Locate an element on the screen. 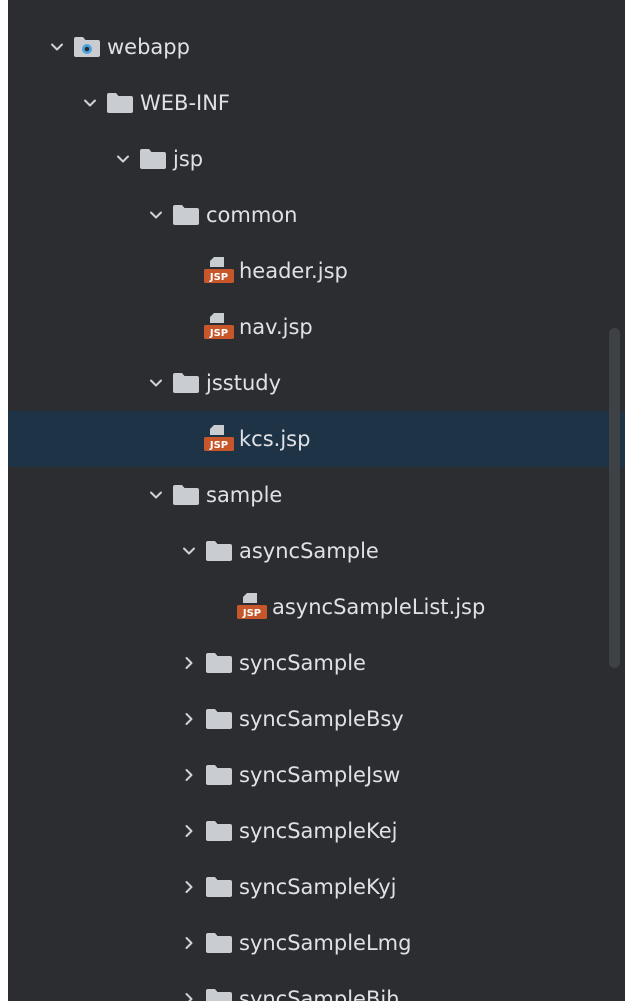  tree-item: syncSampleBsy is located at coordinates (316, 719).